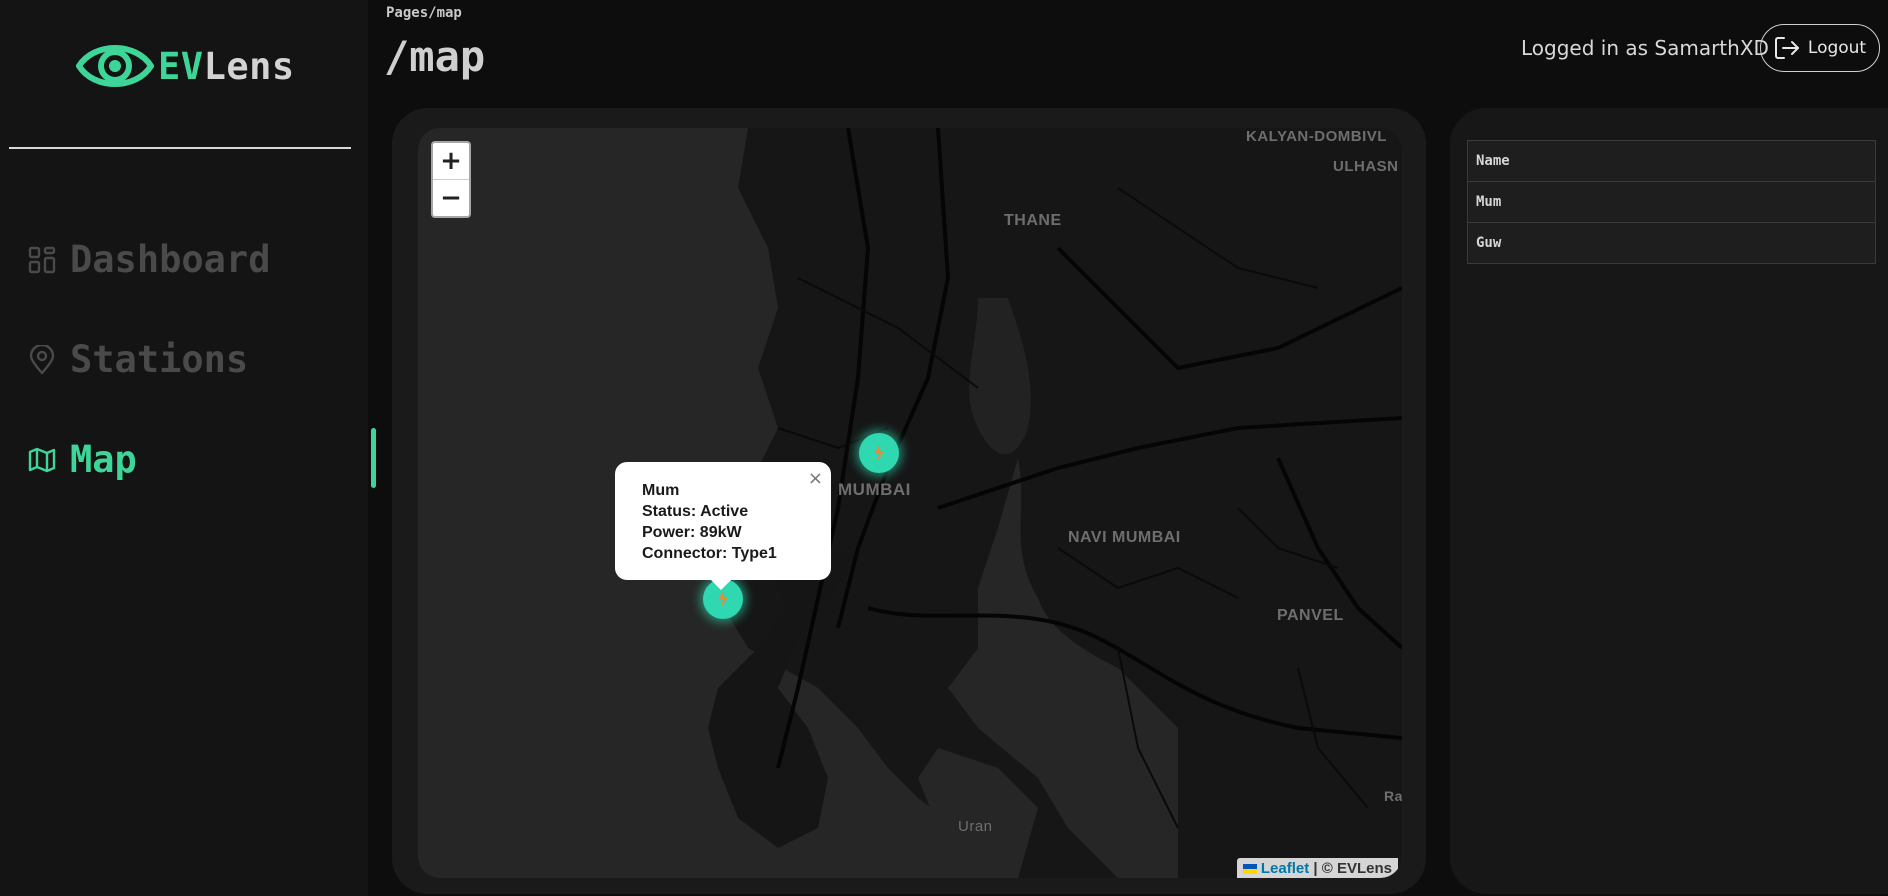  What do you see at coordinates (159, 359) in the screenshot?
I see `sidebar-item-label: Stations` at bounding box center [159, 359].